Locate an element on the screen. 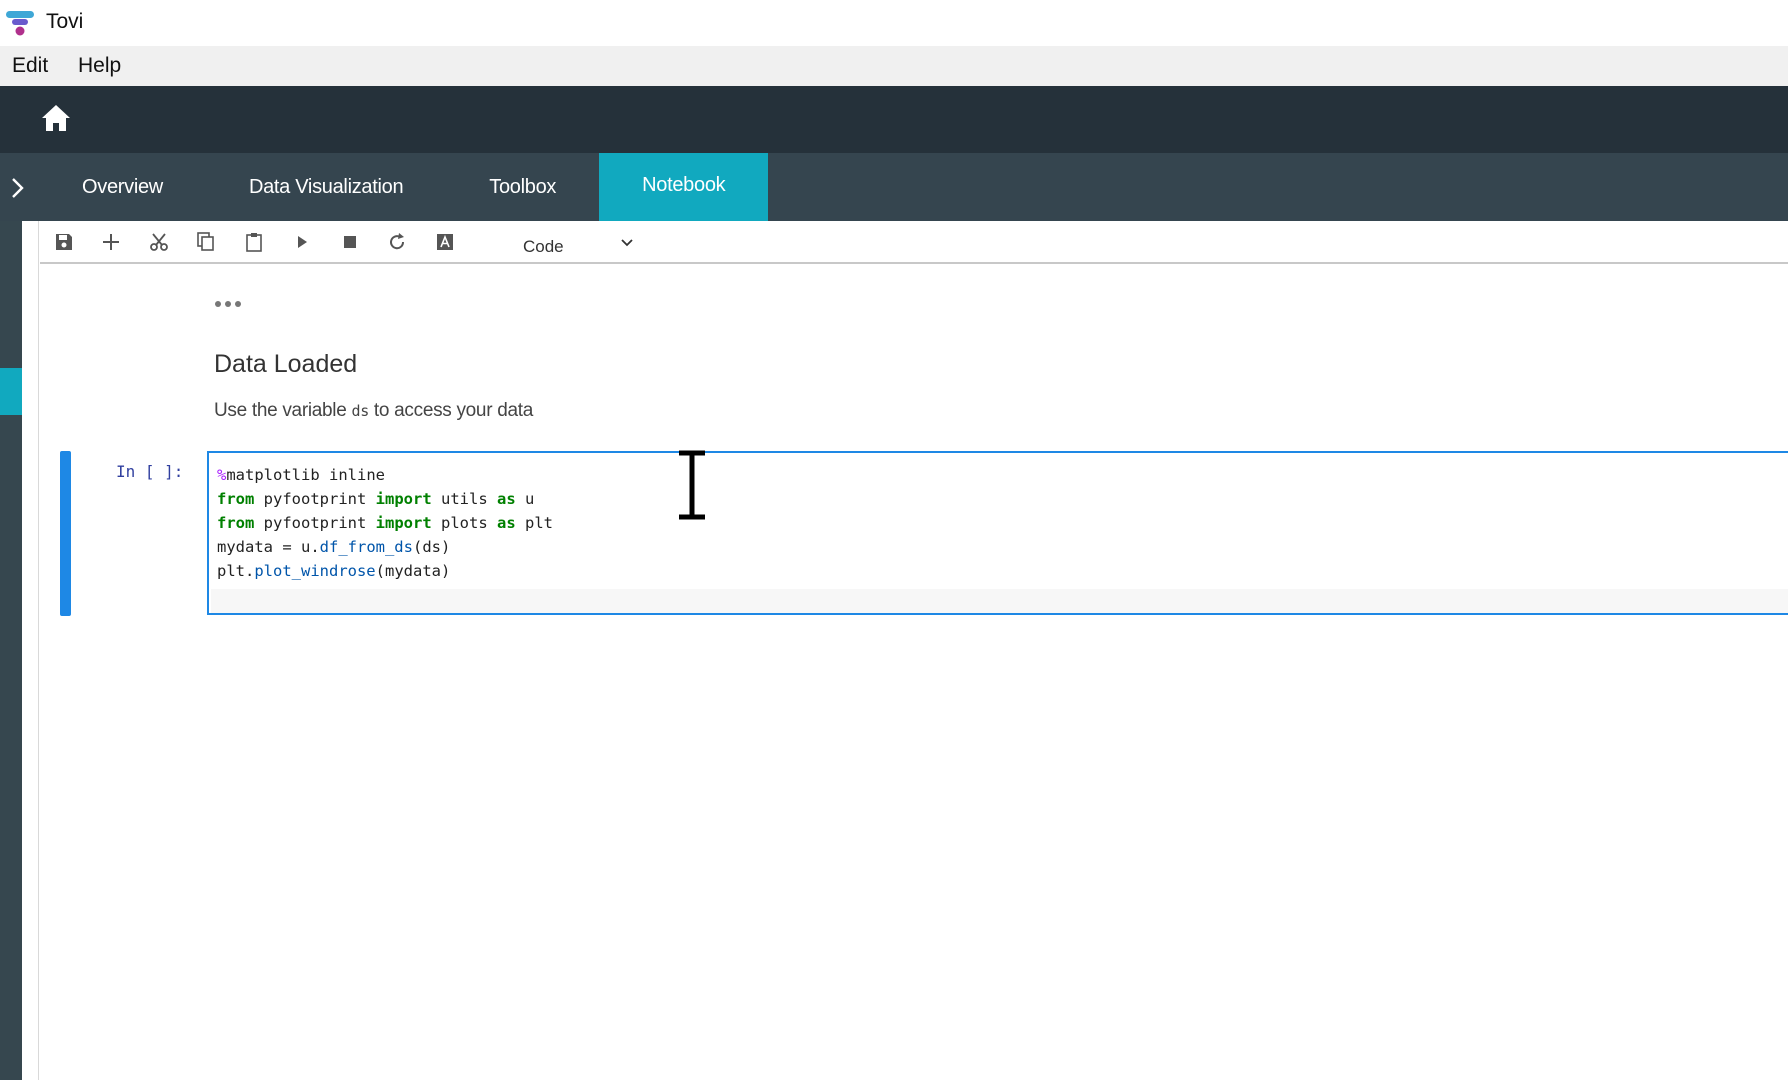  cell-type-select: Code is located at coordinates (583, 247).